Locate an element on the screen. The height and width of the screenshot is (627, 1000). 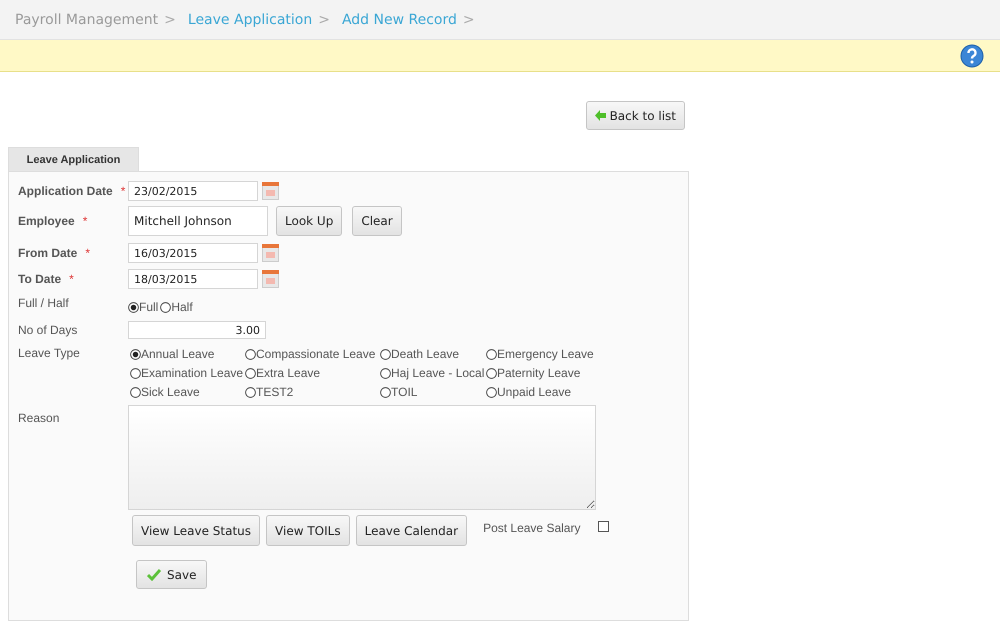
action-button: View TOILs is located at coordinates (308, 530).